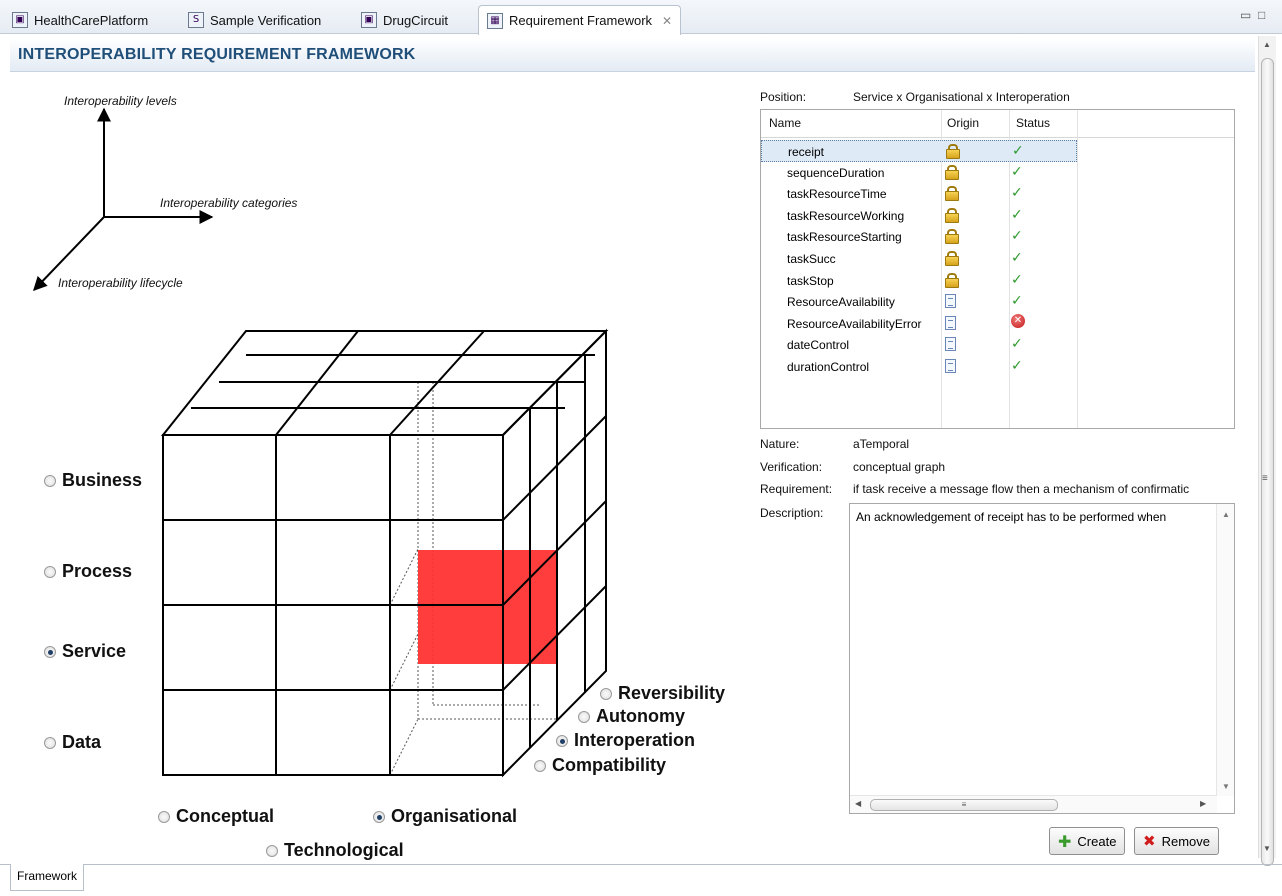 The height and width of the screenshot is (896, 1282). What do you see at coordinates (919, 345) in the screenshot?
I see `table-row: dateControl ✓` at bounding box center [919, 345].